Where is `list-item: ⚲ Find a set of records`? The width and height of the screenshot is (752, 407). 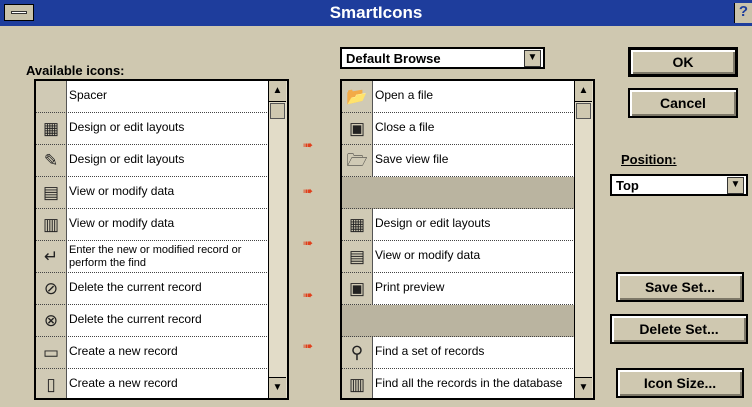 list-item: ⚲ Find a set of records is located at coordinates (467, 353).